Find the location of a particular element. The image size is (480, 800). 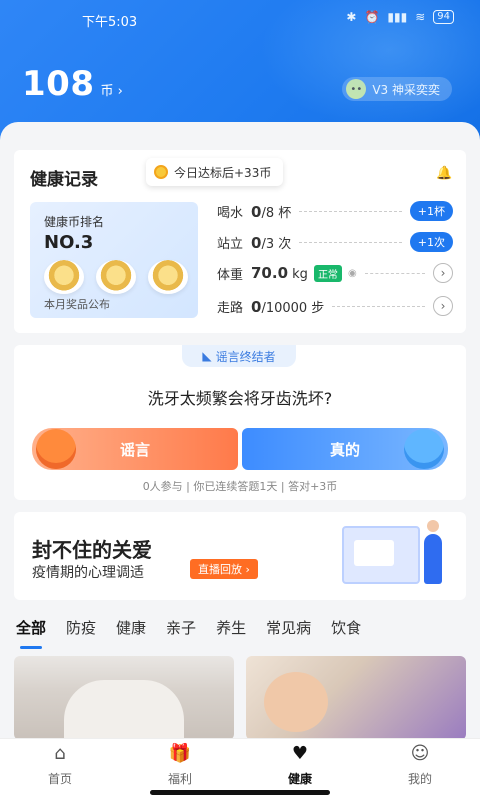

tabbar-label: 健康 is located at coordinates (299, 779).